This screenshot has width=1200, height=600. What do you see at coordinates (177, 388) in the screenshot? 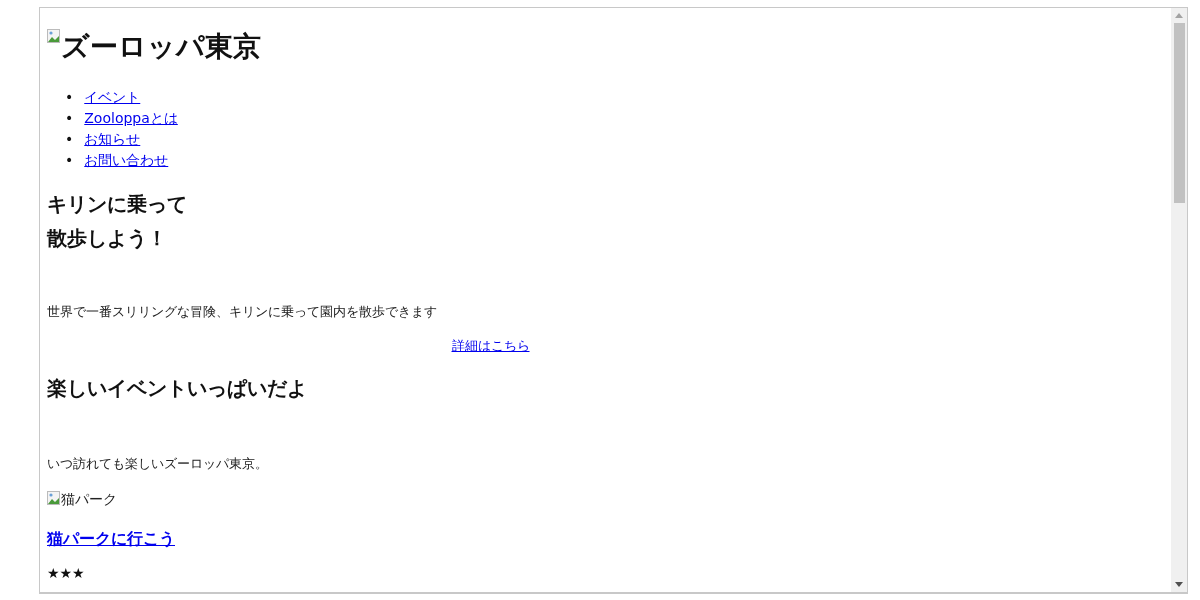
I see `section-heading: 楽しいイベントいっぱいだよ` at bounding box center [177, 388].